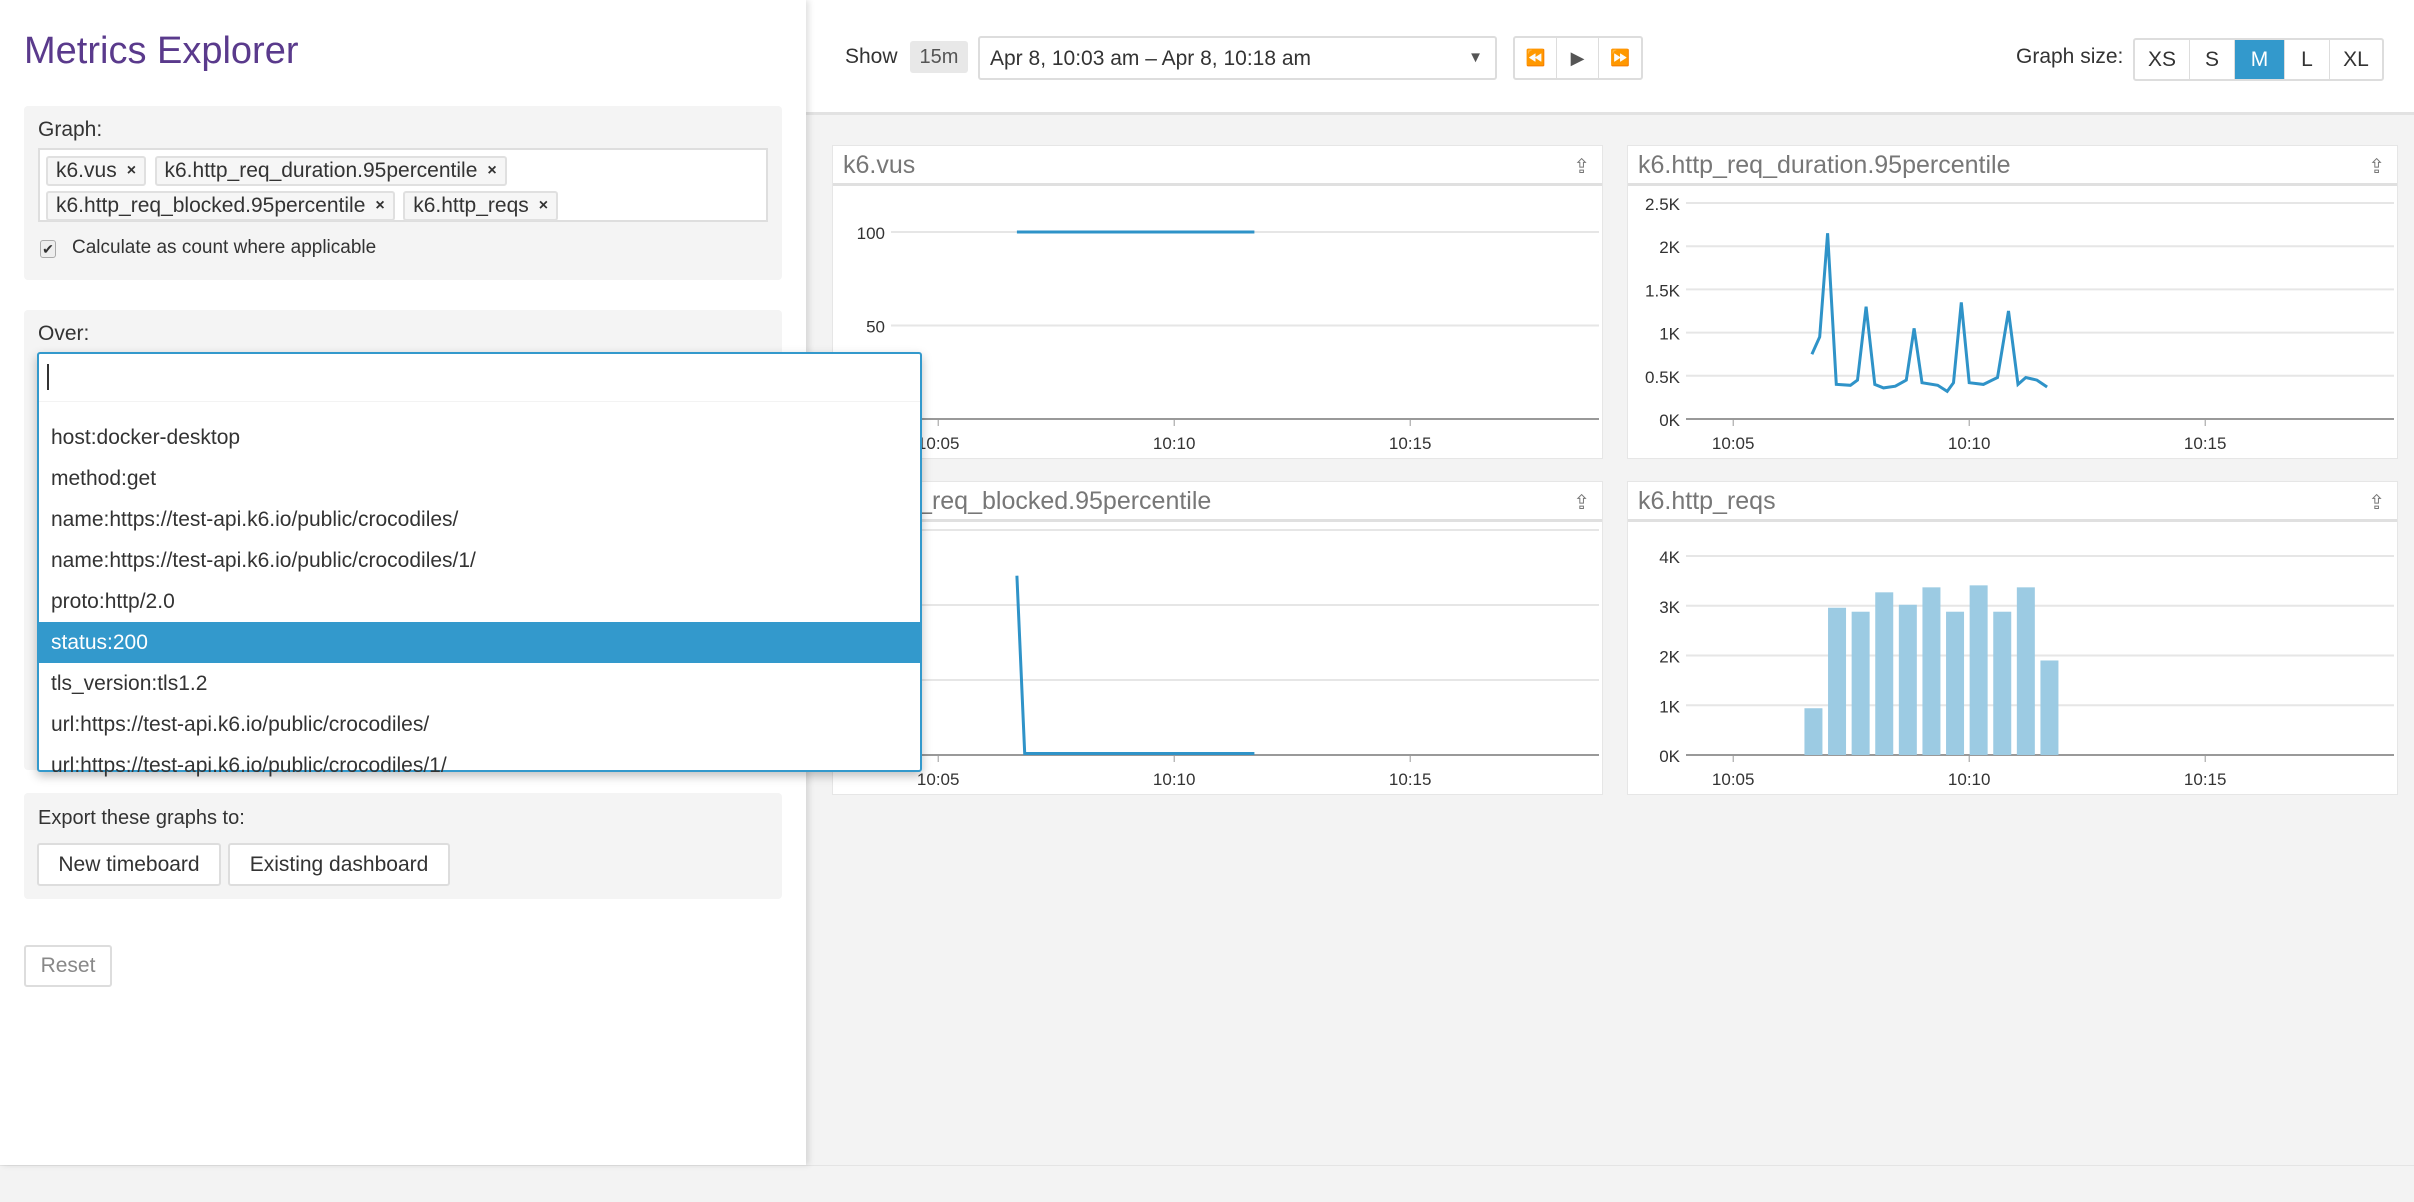 This screenshot has height=1202, width=2414. I want to click on size-m-button: M, so click(2260, 59).